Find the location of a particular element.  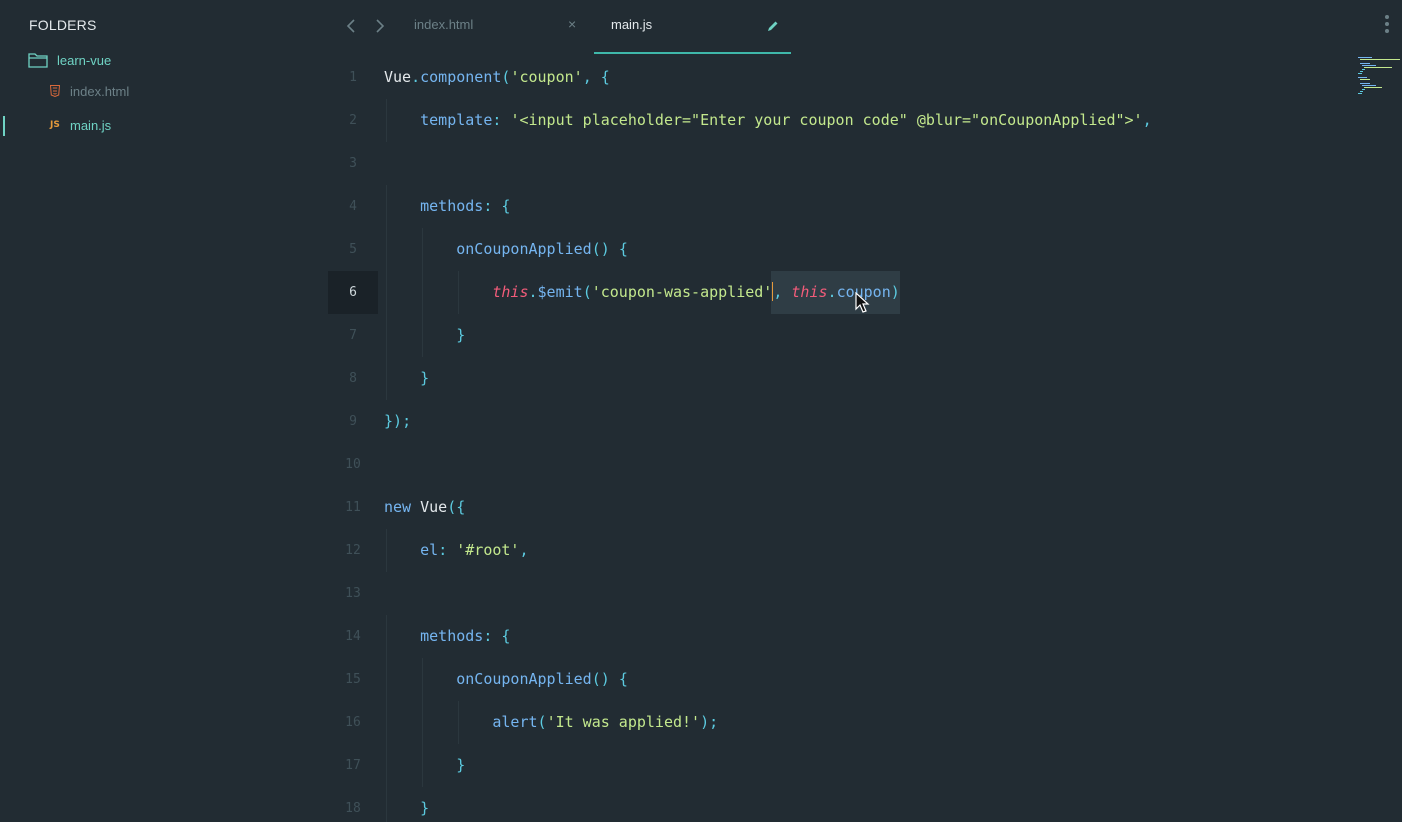

minimap is located at coordinates (1379, 78).